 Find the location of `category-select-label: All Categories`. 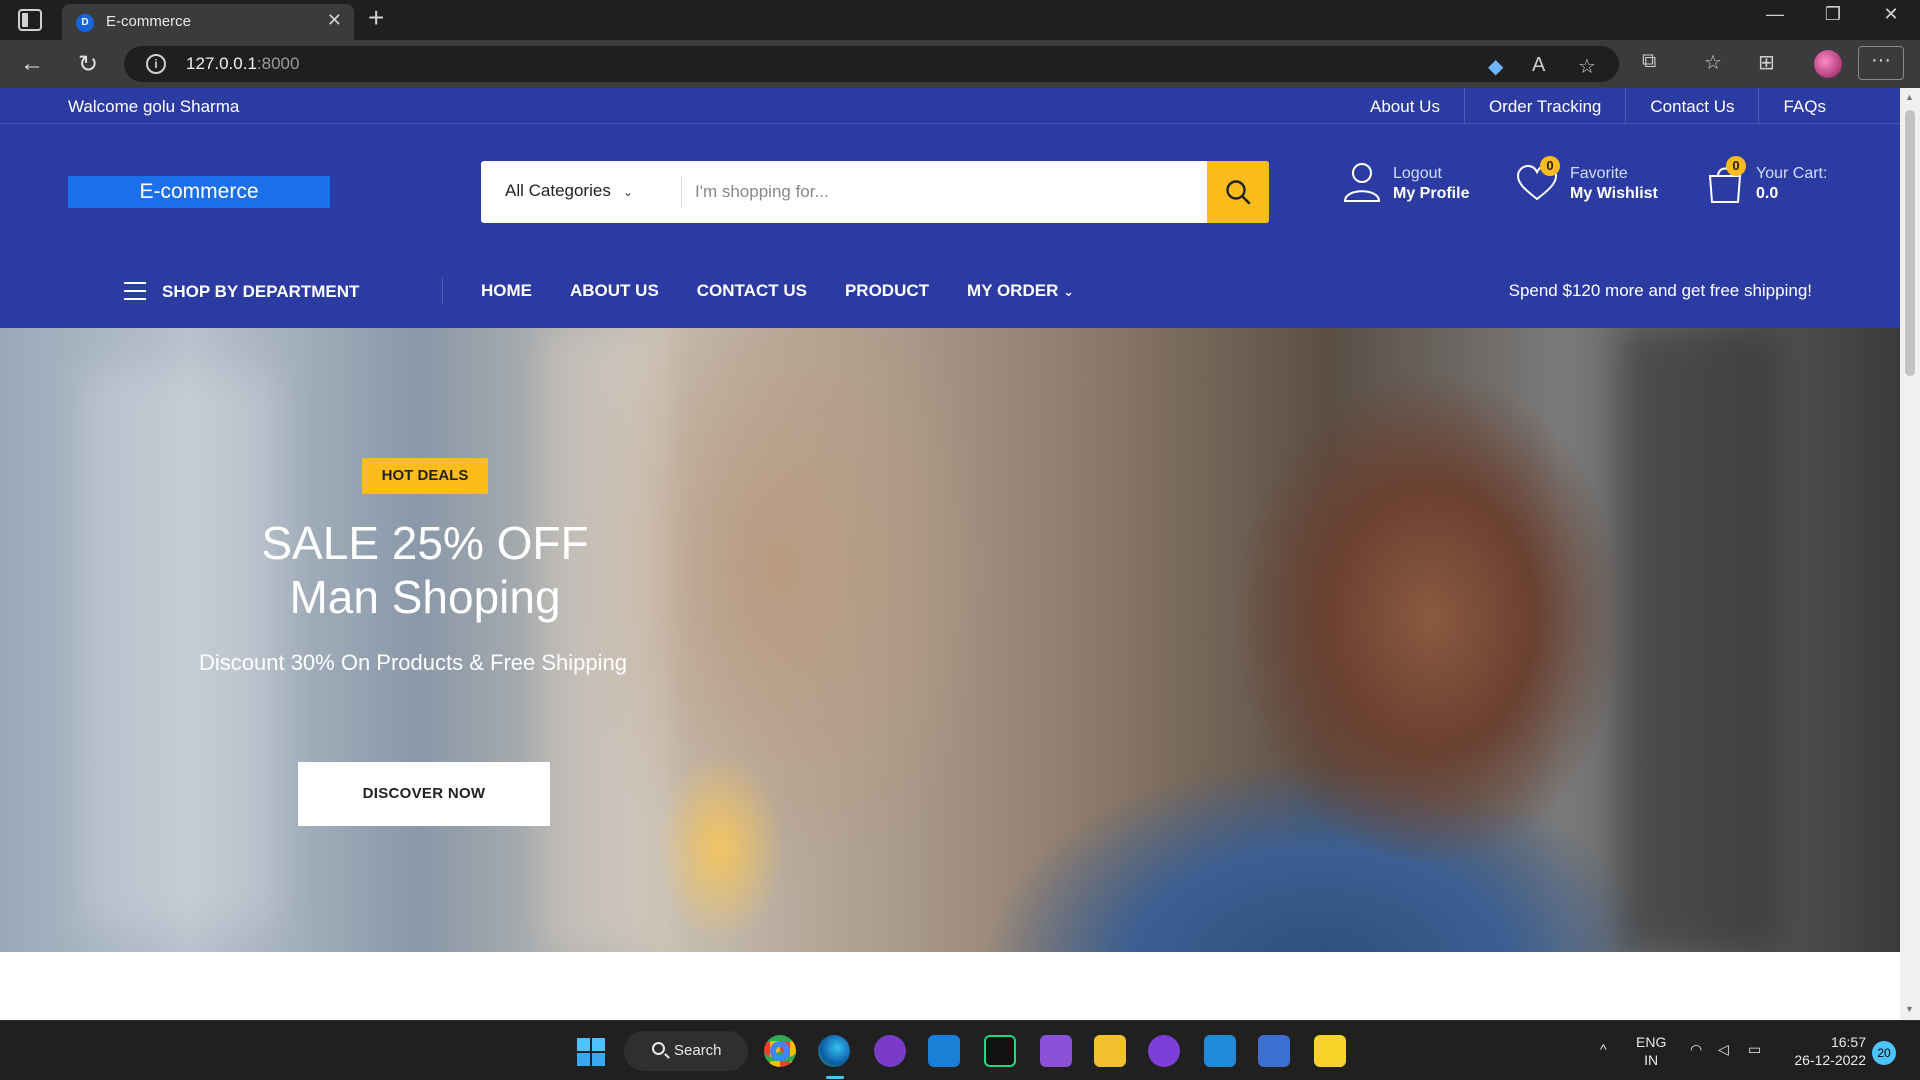

category-select-label: All Categories is located at coordinates (558, 190).